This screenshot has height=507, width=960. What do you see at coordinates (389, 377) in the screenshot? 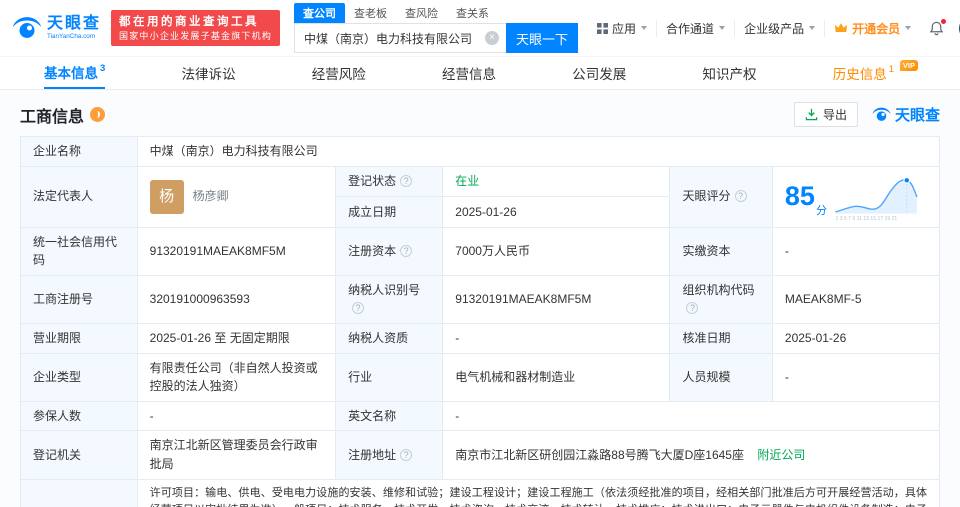
I see `field-label-industry: 行业` at bounding box center [389, 377].